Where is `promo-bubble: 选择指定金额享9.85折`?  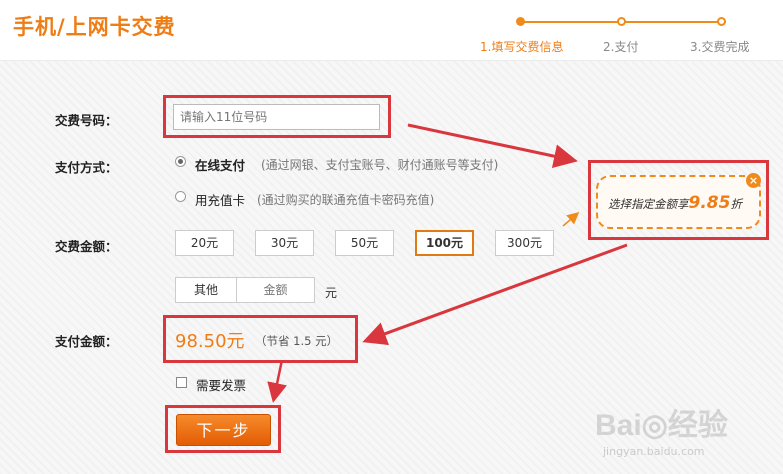 promo-bubble: 选择指定金额享9.85折 is located at coordinates (678, 202).